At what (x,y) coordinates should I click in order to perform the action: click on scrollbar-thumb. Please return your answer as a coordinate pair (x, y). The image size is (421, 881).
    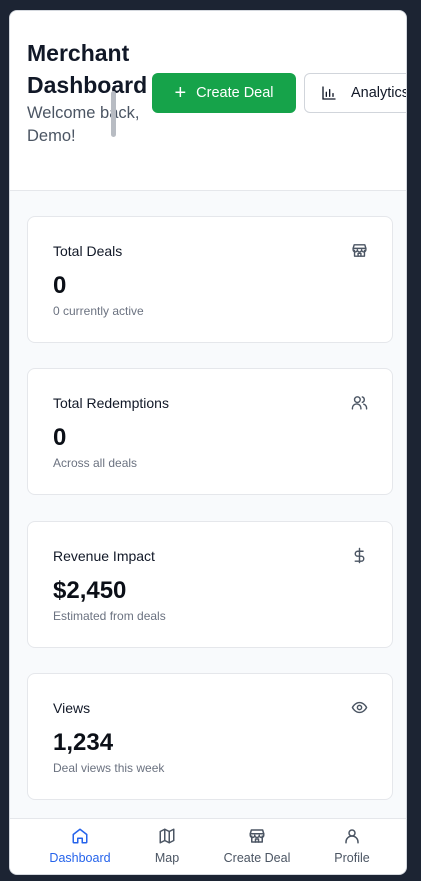
    Looking at the image, I should click on (113, 114).